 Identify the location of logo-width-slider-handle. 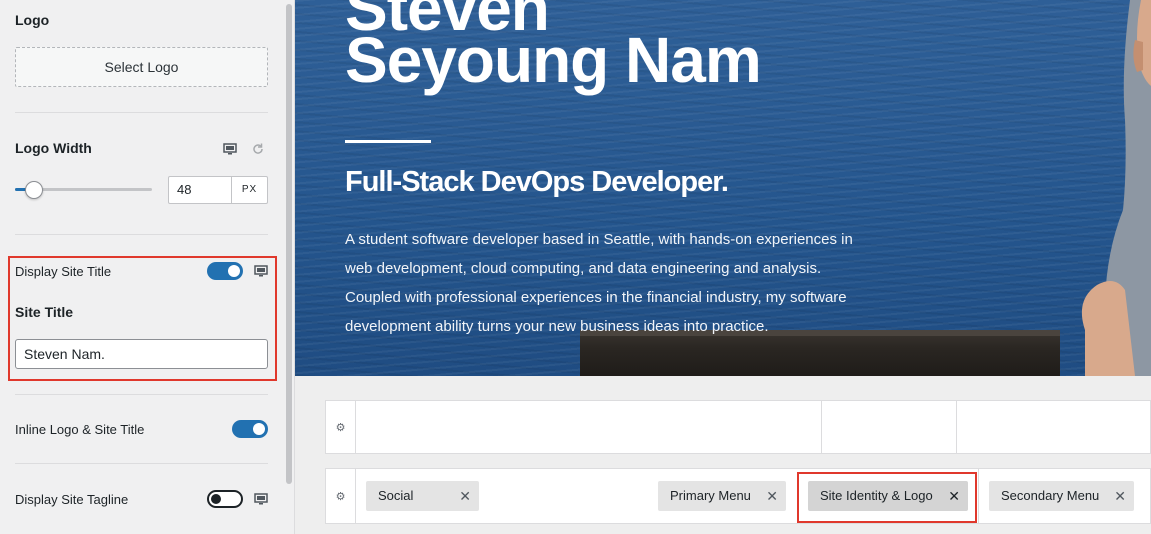
(34, 190).